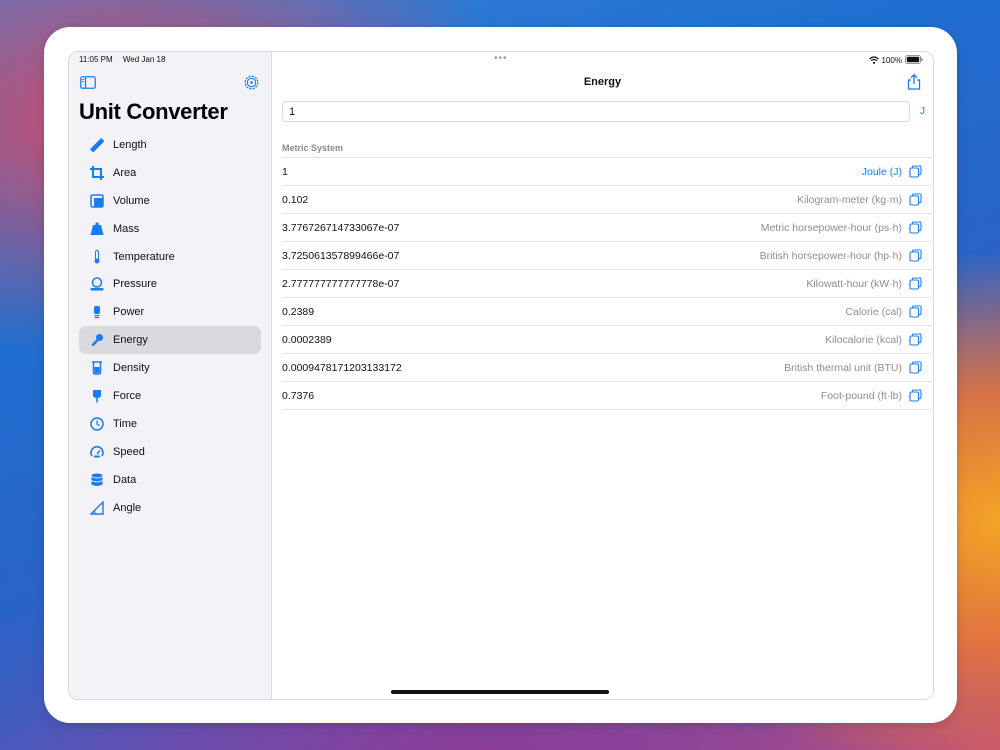 Image resolution: width=1000 pixels, height=750 pixels. Describe the element at coordinates (127, 507) in the screenshot. I see `sidebar-item-label: Angle` at that location.